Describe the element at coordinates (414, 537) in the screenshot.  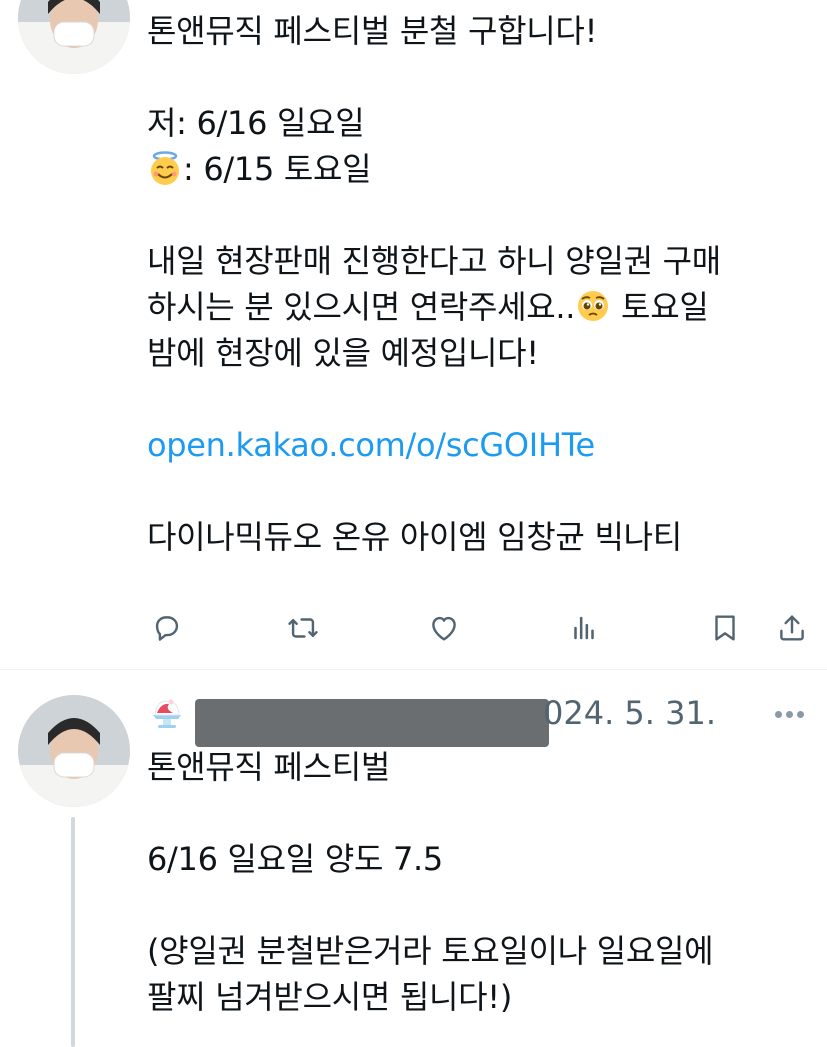
I see `text-line: 다이나믹듀오 온유 아이엠 임창균 빅나티` at that location.